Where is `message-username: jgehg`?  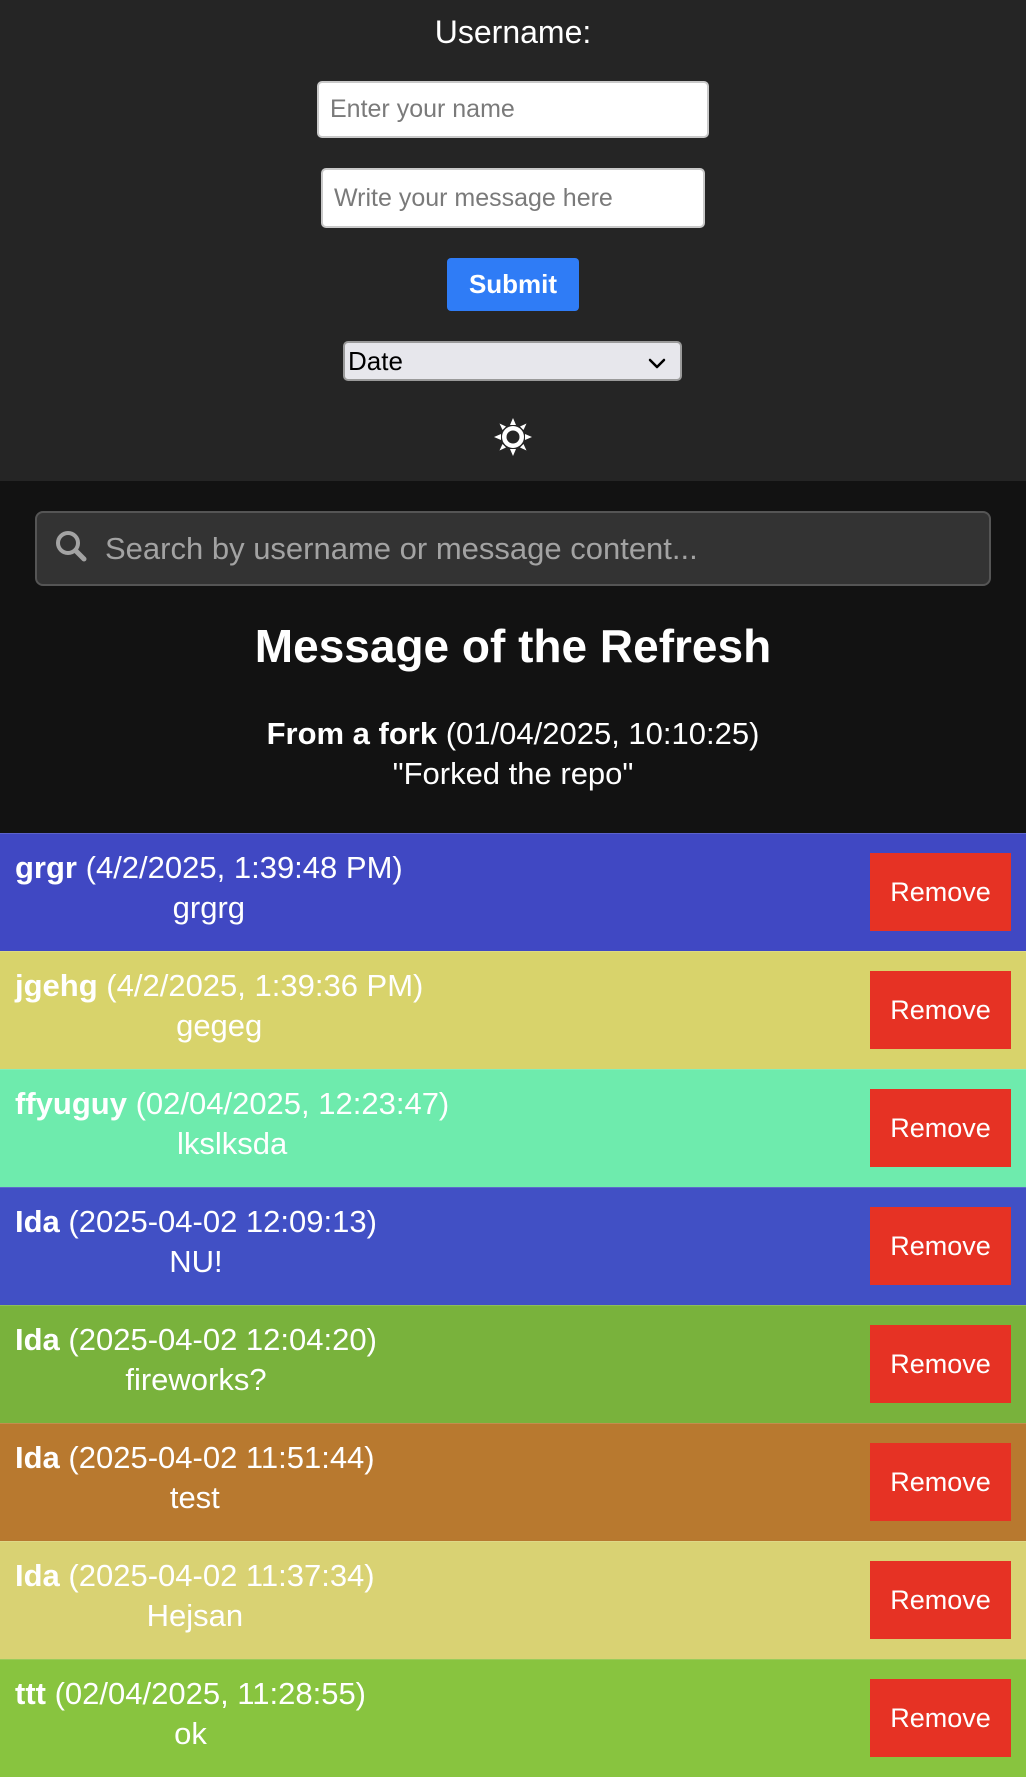 message-username: jgehg is located at coordinates (56, 985).